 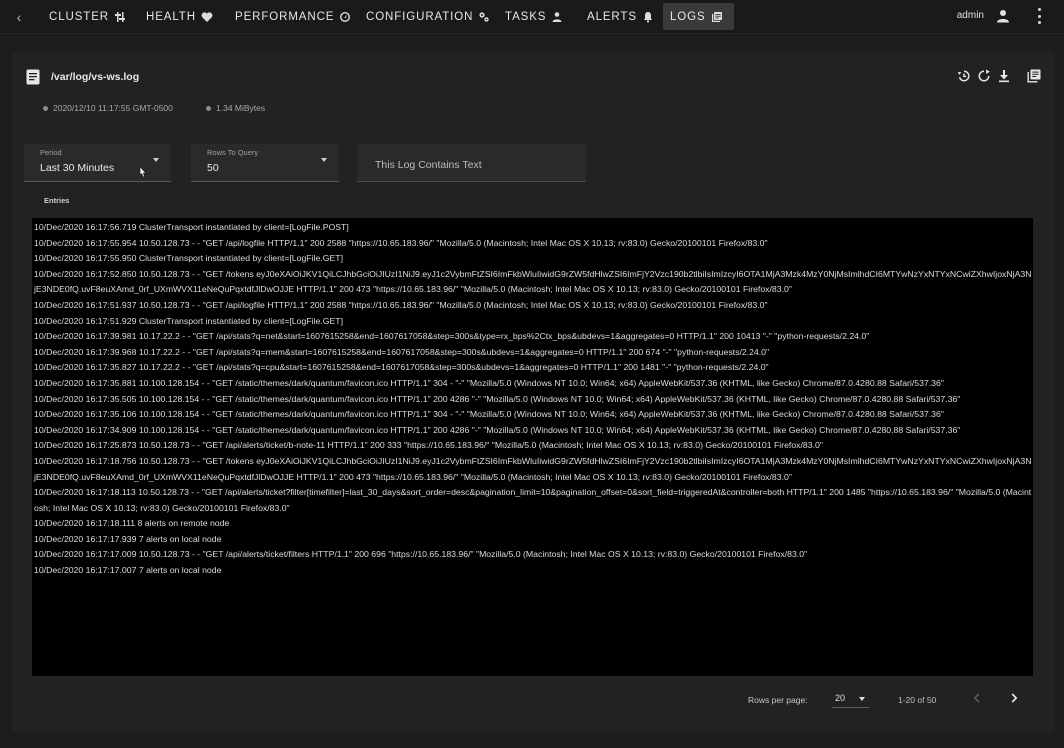 I want to click on rows-per-page-value: 20, so click(x=840, y=698).